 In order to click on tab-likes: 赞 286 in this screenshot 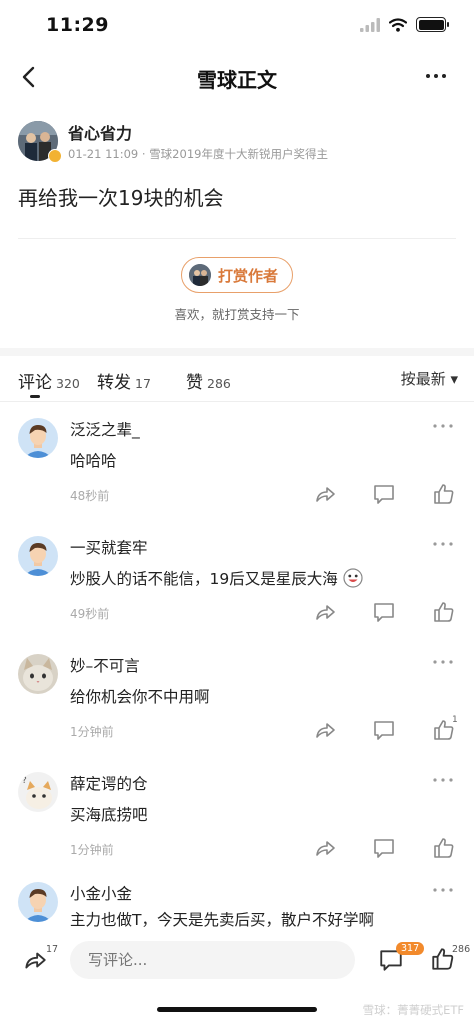, I will do `click(208, 380)`.